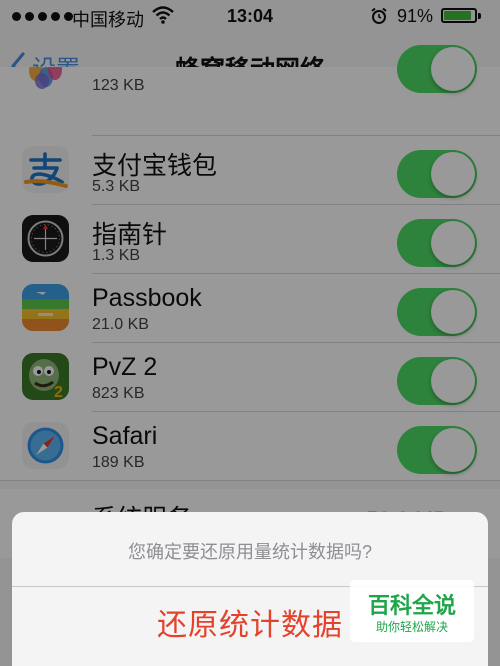  Describe the element at coordinates (249, 552) in the screenshot. I see `action-sheet-message: 您确定要还原用量统计数据吗?` at that location.